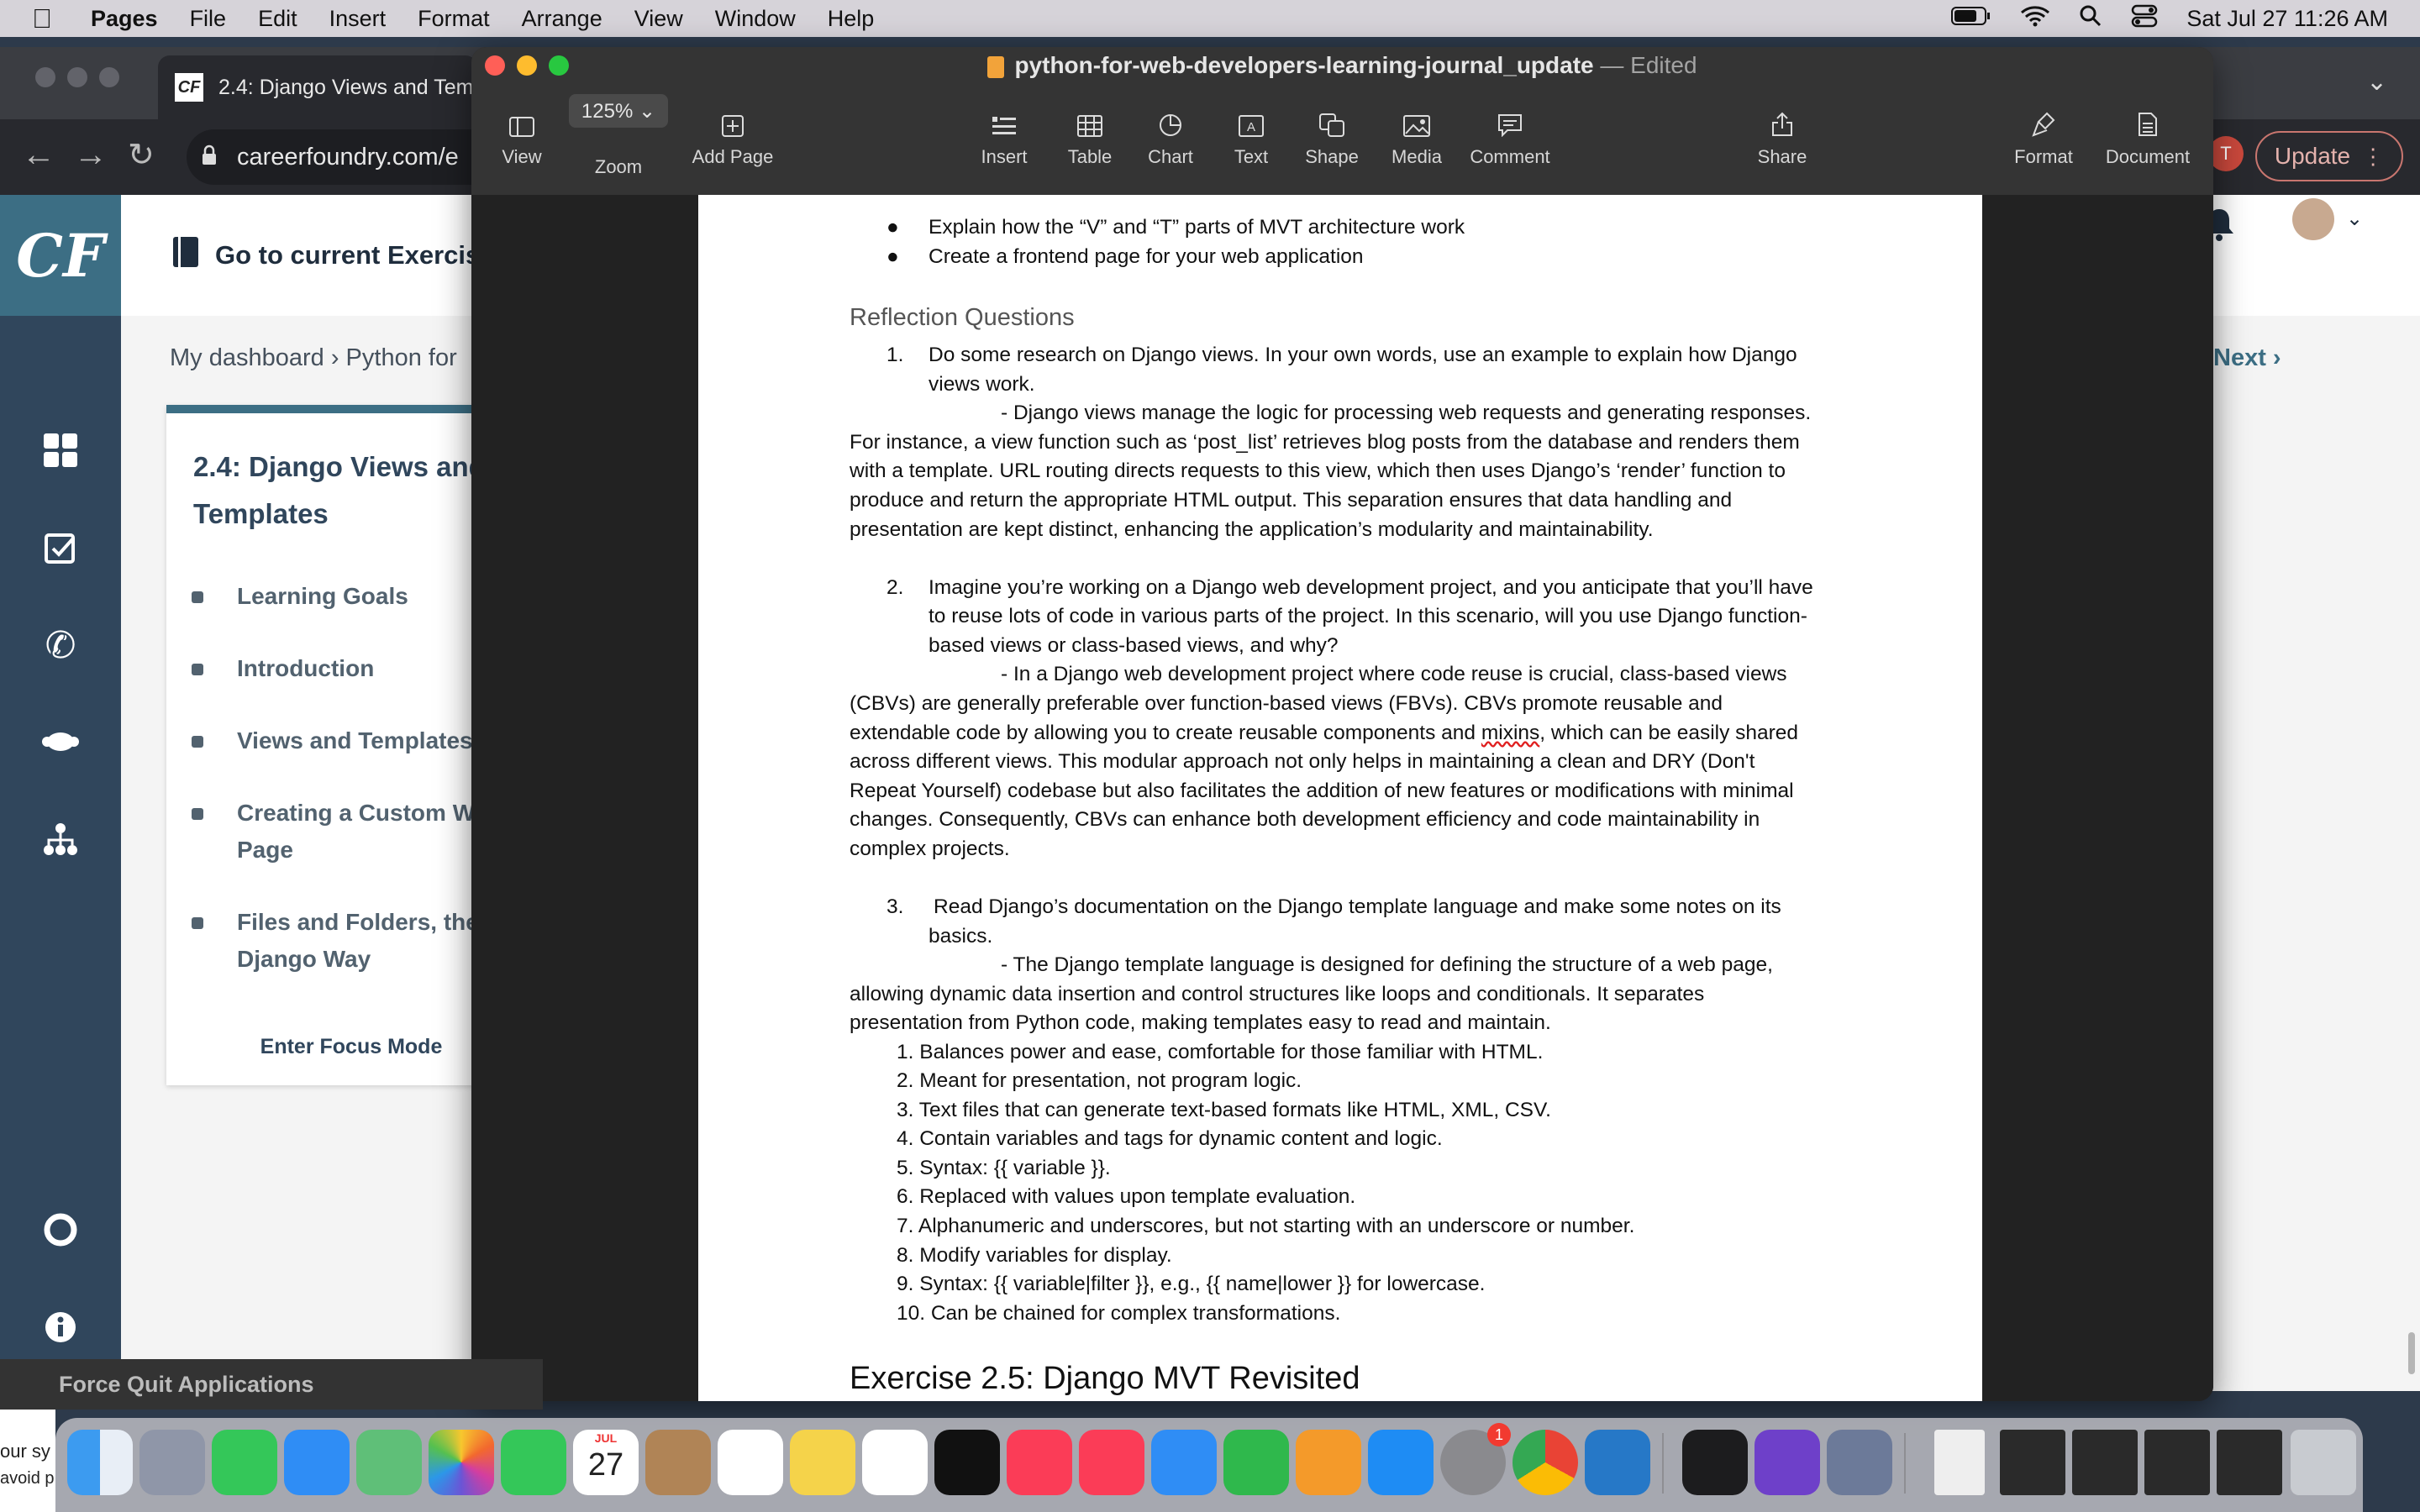  What do you see at coordinates (1510, 138) in the screenshot?
I see `comment-button: Comment` at bounding box center [1510, 138].